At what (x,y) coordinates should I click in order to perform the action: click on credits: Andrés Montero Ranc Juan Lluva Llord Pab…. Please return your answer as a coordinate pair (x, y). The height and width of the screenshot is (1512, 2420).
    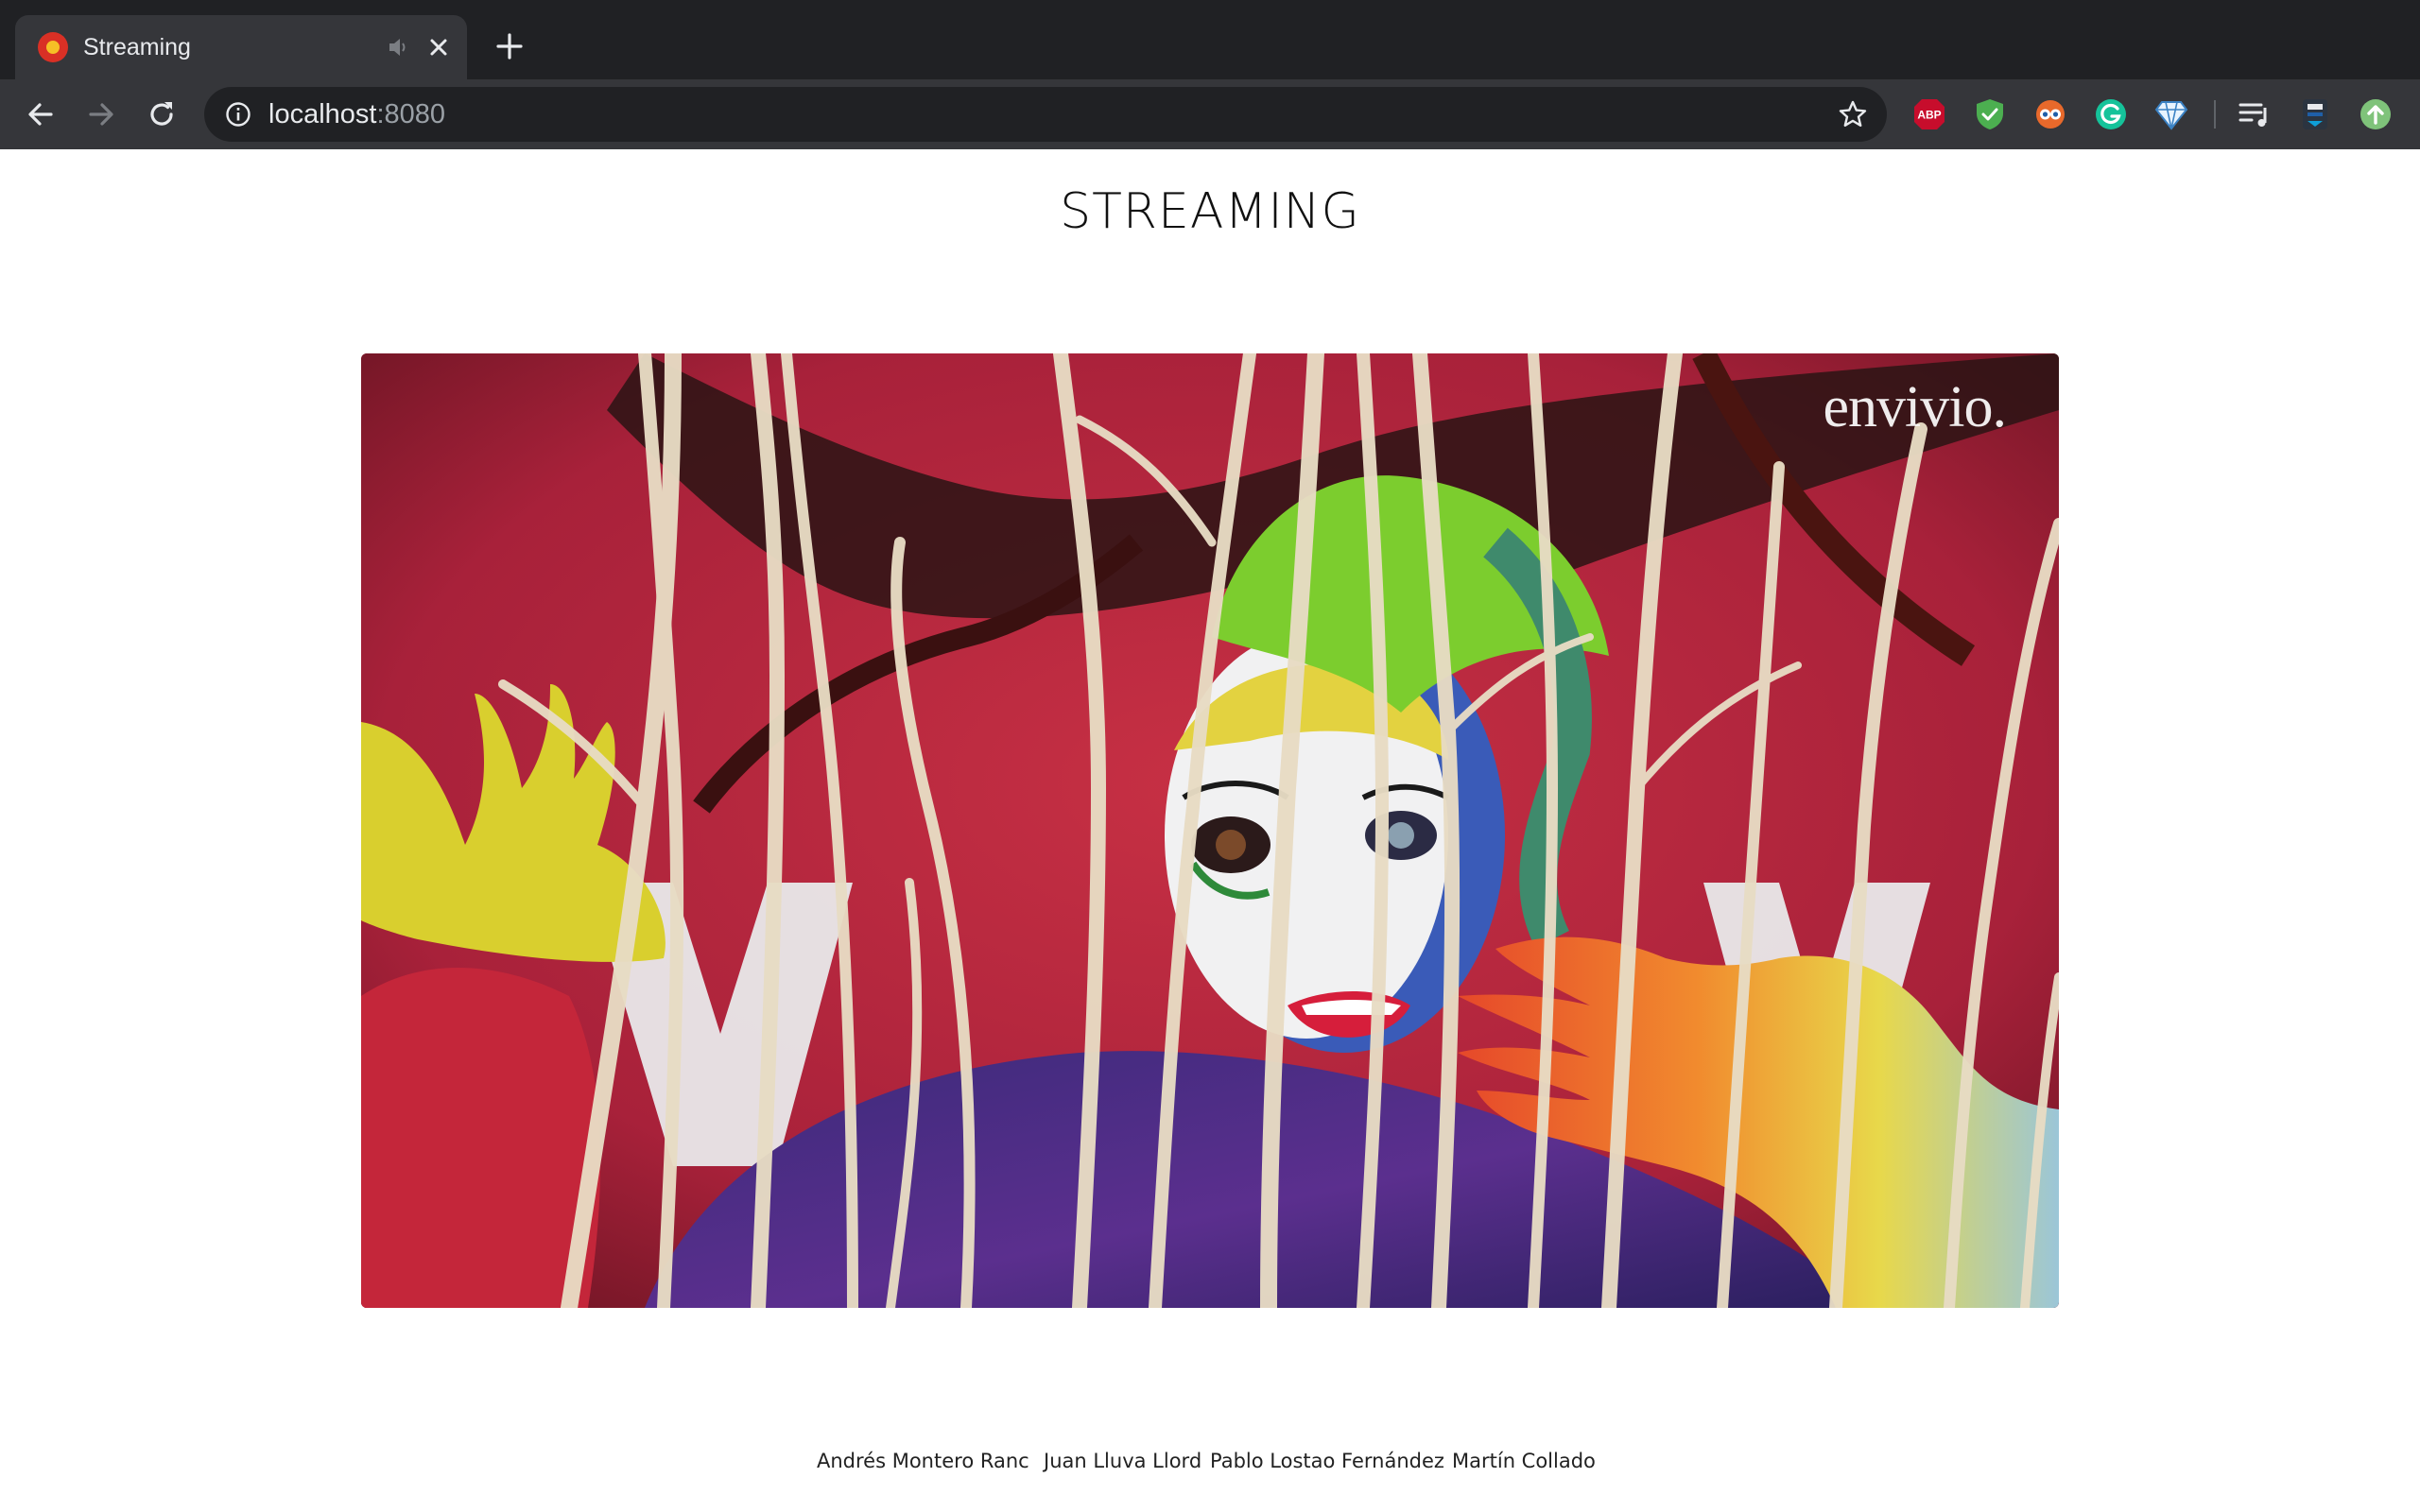
    Looking at the image, I should click on (1210, 1461).